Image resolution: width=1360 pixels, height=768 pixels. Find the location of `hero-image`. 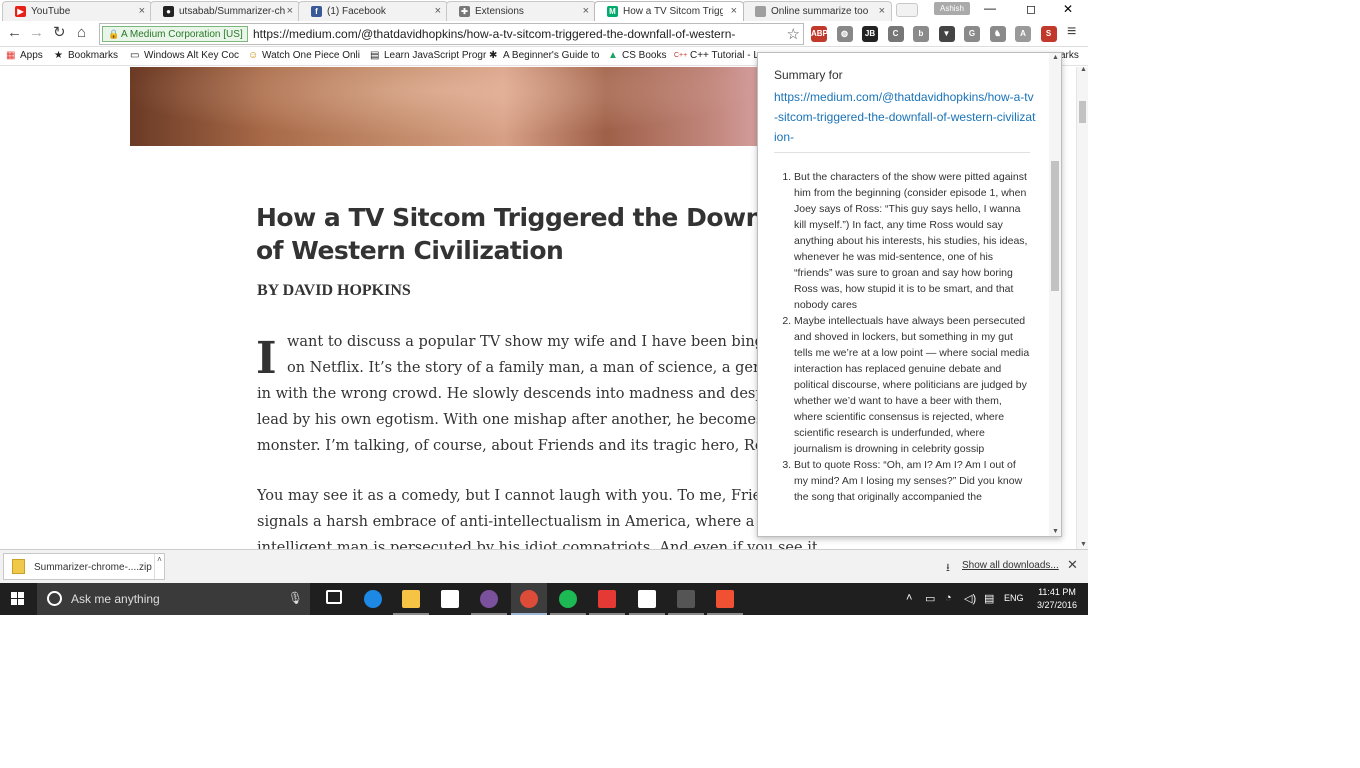

hero-image is located at coordinates (470, 106).